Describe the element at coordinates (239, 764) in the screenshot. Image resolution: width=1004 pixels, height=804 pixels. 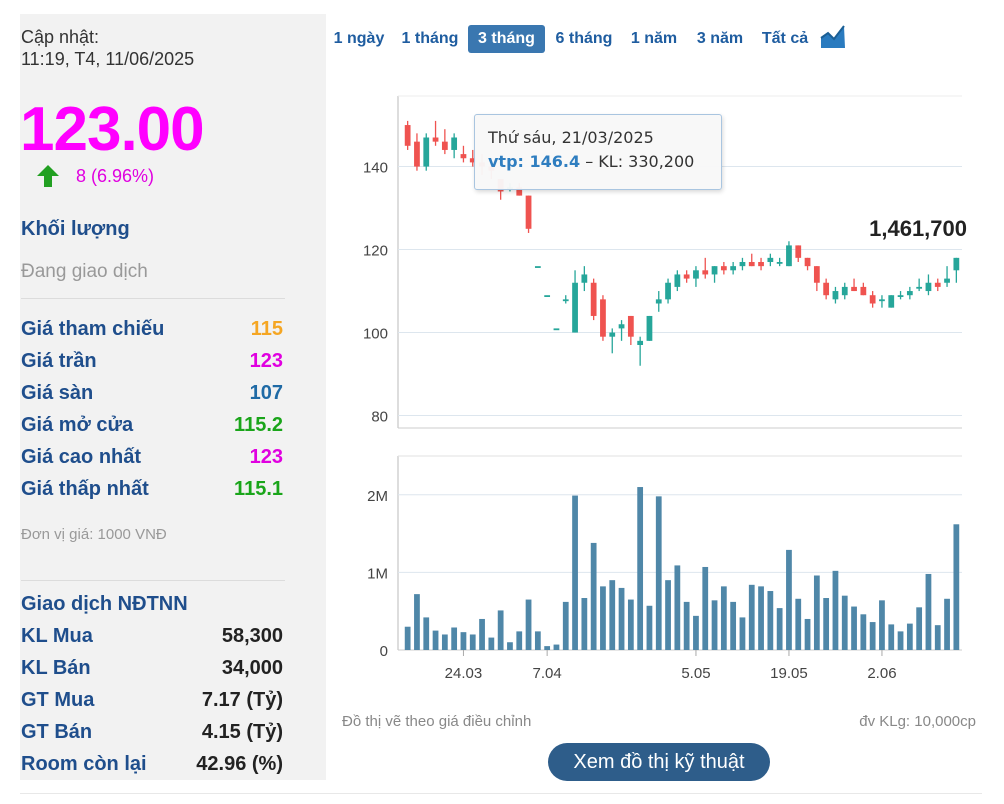
I see `room-left-value: 42.96 (%)` at that location.